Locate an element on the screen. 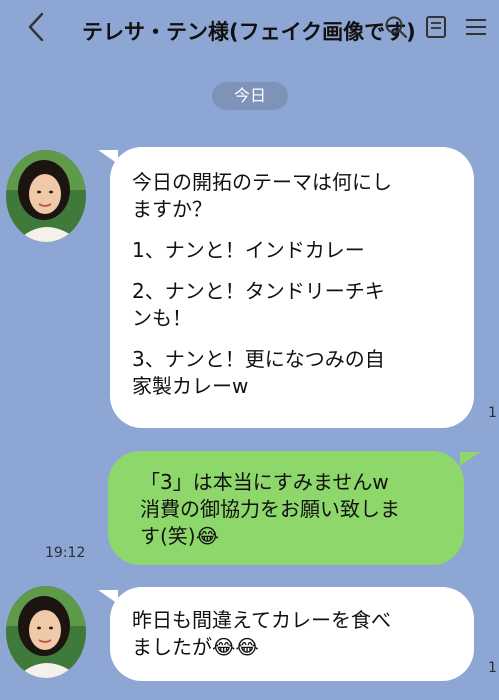 The image size is (499, 700). message-text: 今日の開拓のテーマは何にし is located at coordinates (262, 182).